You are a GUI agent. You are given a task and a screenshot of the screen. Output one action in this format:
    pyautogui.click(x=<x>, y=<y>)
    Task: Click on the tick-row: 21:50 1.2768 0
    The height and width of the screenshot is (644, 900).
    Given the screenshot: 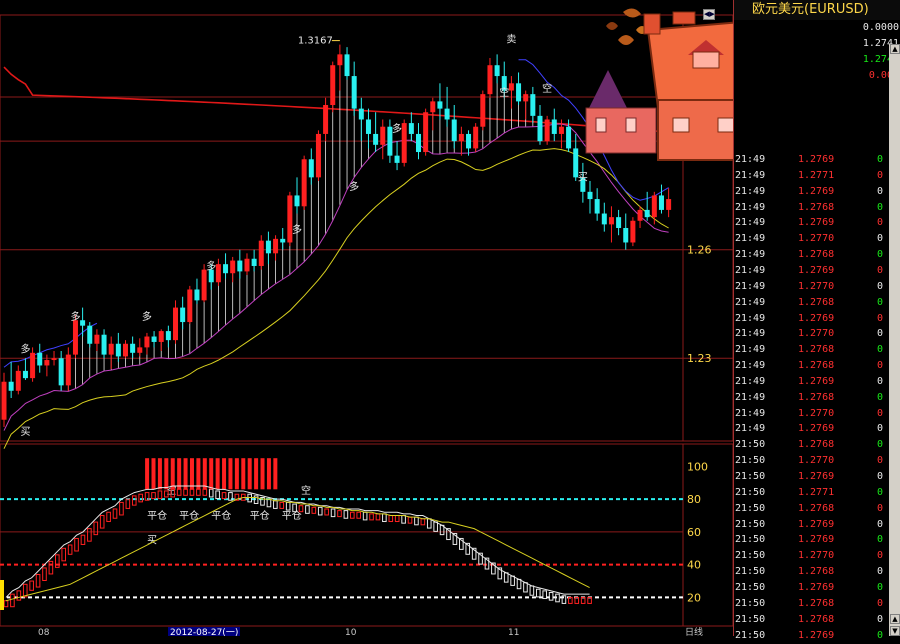 What is the action you would take?
    pyautogui.click(x=817, y=509)
    